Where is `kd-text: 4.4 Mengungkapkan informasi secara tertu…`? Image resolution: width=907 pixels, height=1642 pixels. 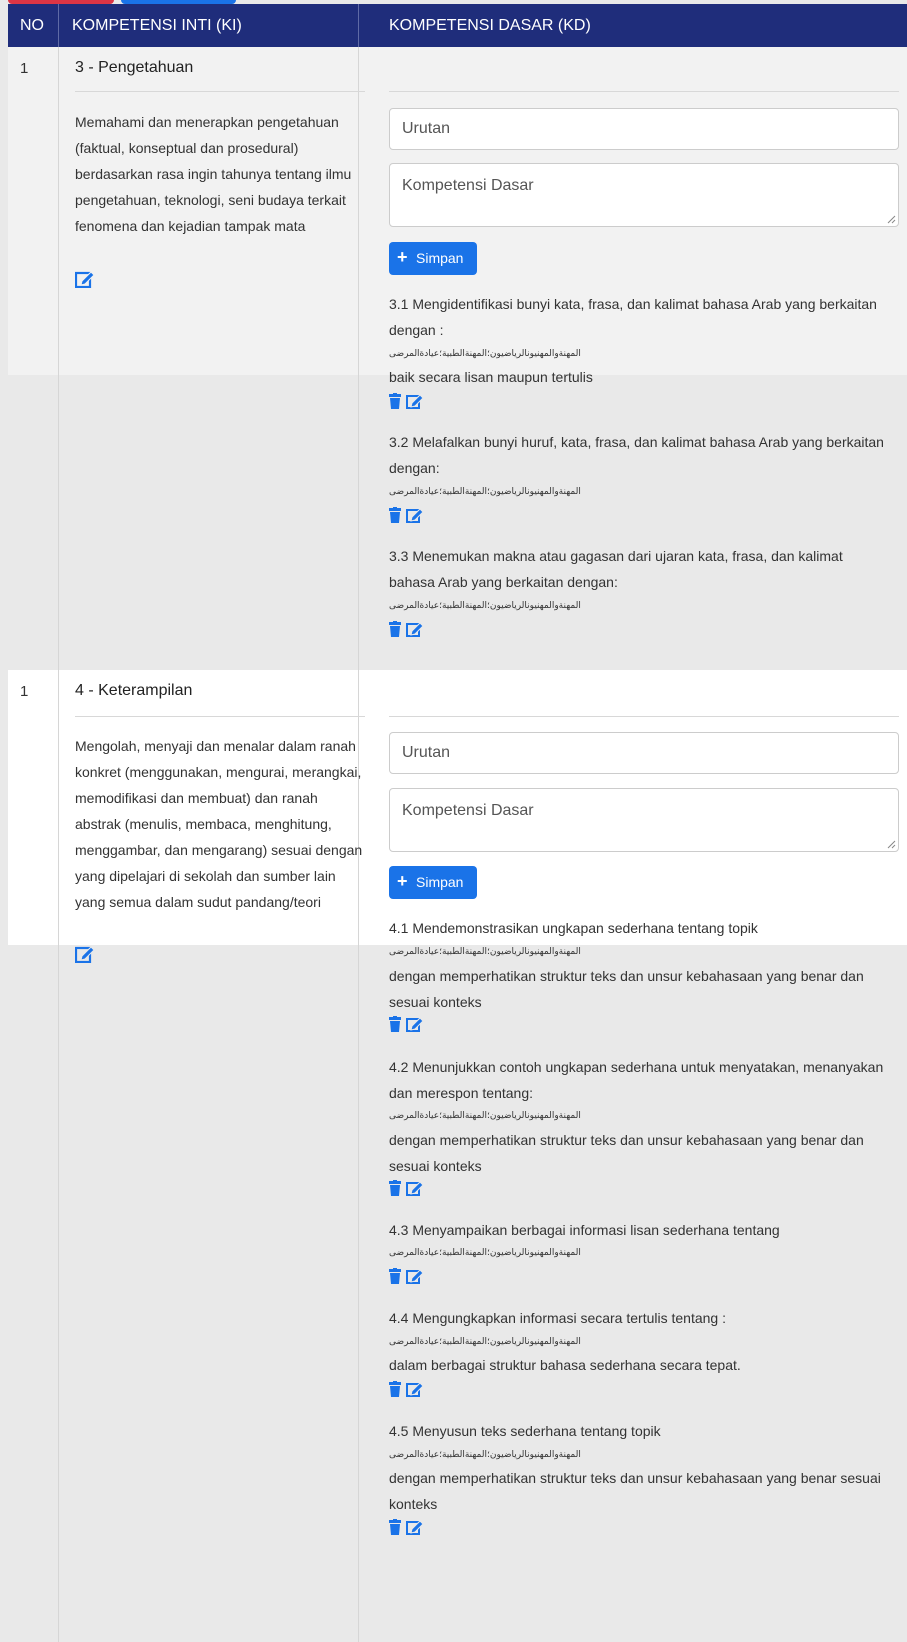
kd-text: 4.4 Mengungkapkan informasi secara tertu… is located at coordinates (557, 1318).